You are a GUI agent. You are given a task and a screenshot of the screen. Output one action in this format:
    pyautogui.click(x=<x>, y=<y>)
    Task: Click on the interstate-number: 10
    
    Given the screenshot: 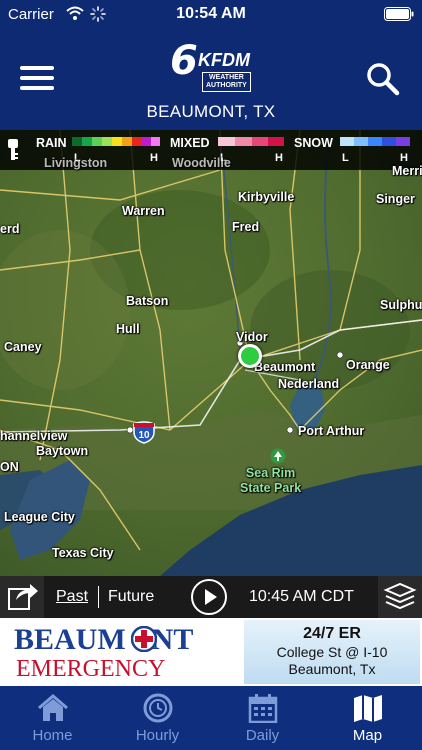 What is the action you would take?
    pyautogui.click(x=144, y=435)
    